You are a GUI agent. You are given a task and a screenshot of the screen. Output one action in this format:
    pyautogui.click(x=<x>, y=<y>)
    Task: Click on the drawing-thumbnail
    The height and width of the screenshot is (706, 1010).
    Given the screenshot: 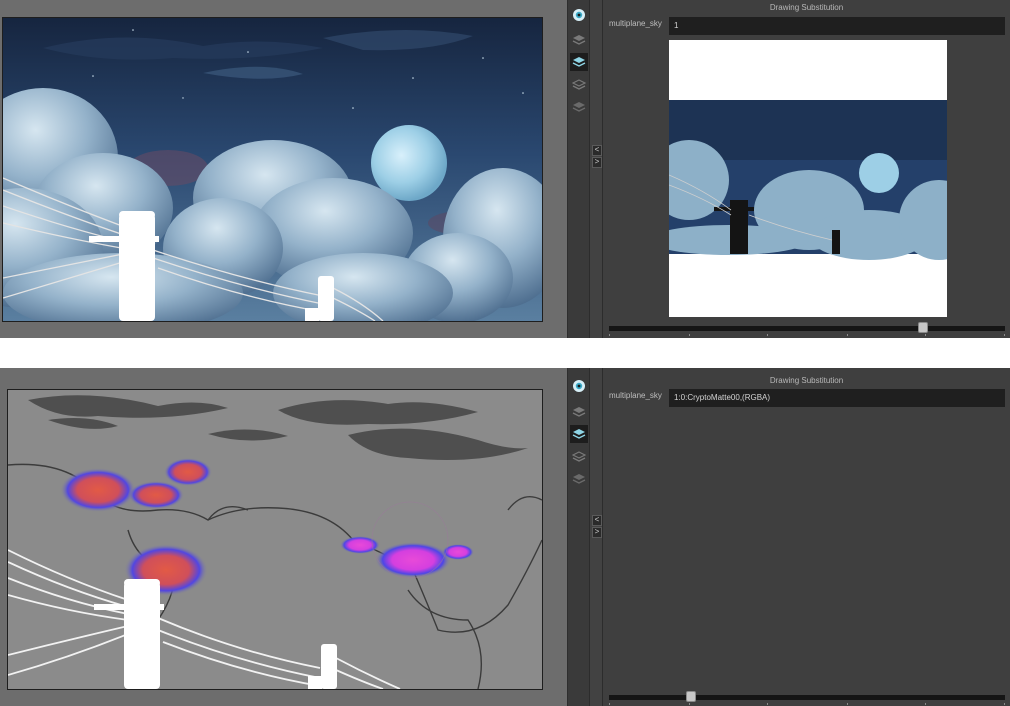 What is the action you would take?
    pyautogui.click(x=808, y=178)
    